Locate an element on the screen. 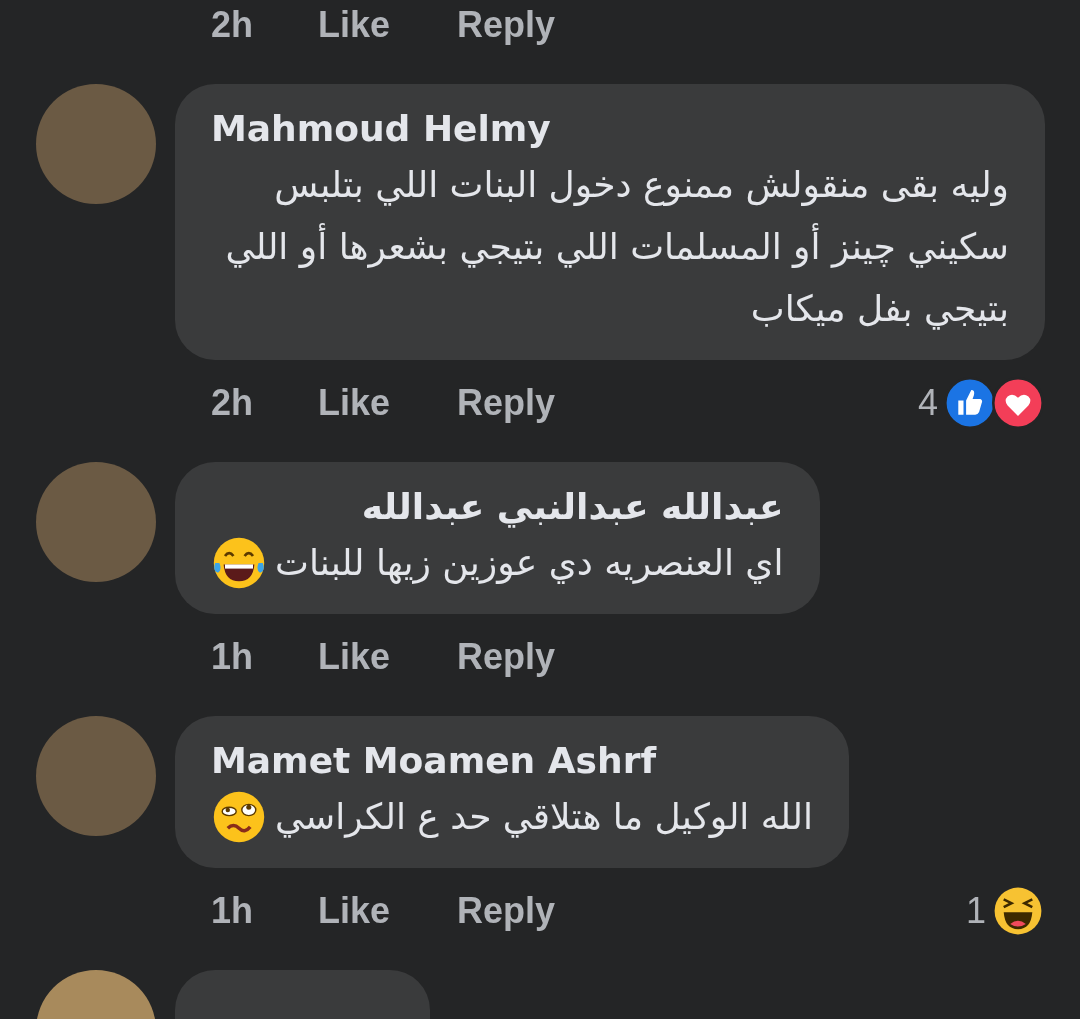 The image size is (1080, 1019). haha-reaction-icon is located at coordinates (1018, 911).